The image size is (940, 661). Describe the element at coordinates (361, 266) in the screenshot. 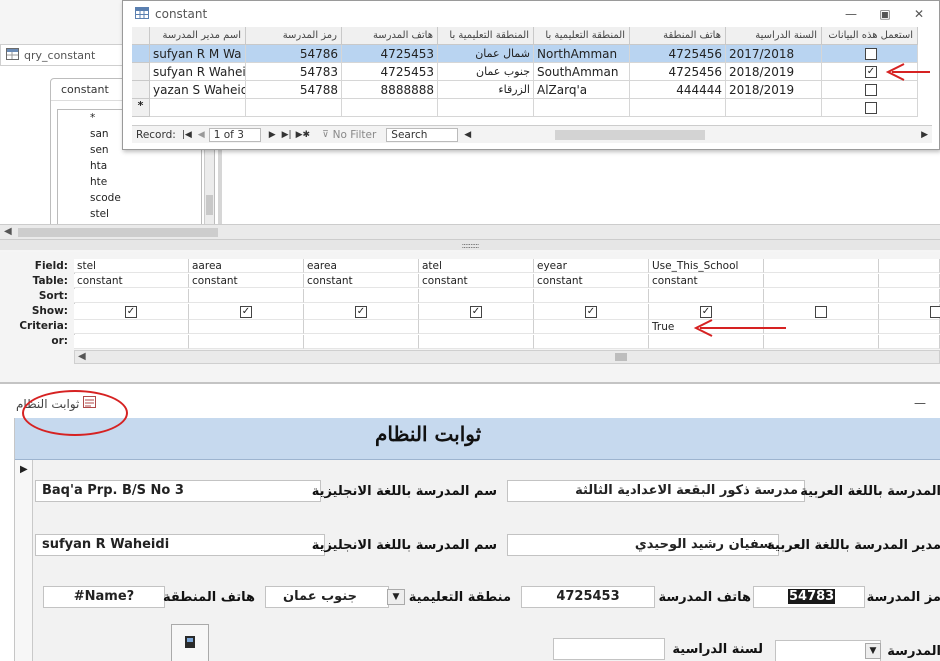

I see `grid-field-cell: earea` at that location.